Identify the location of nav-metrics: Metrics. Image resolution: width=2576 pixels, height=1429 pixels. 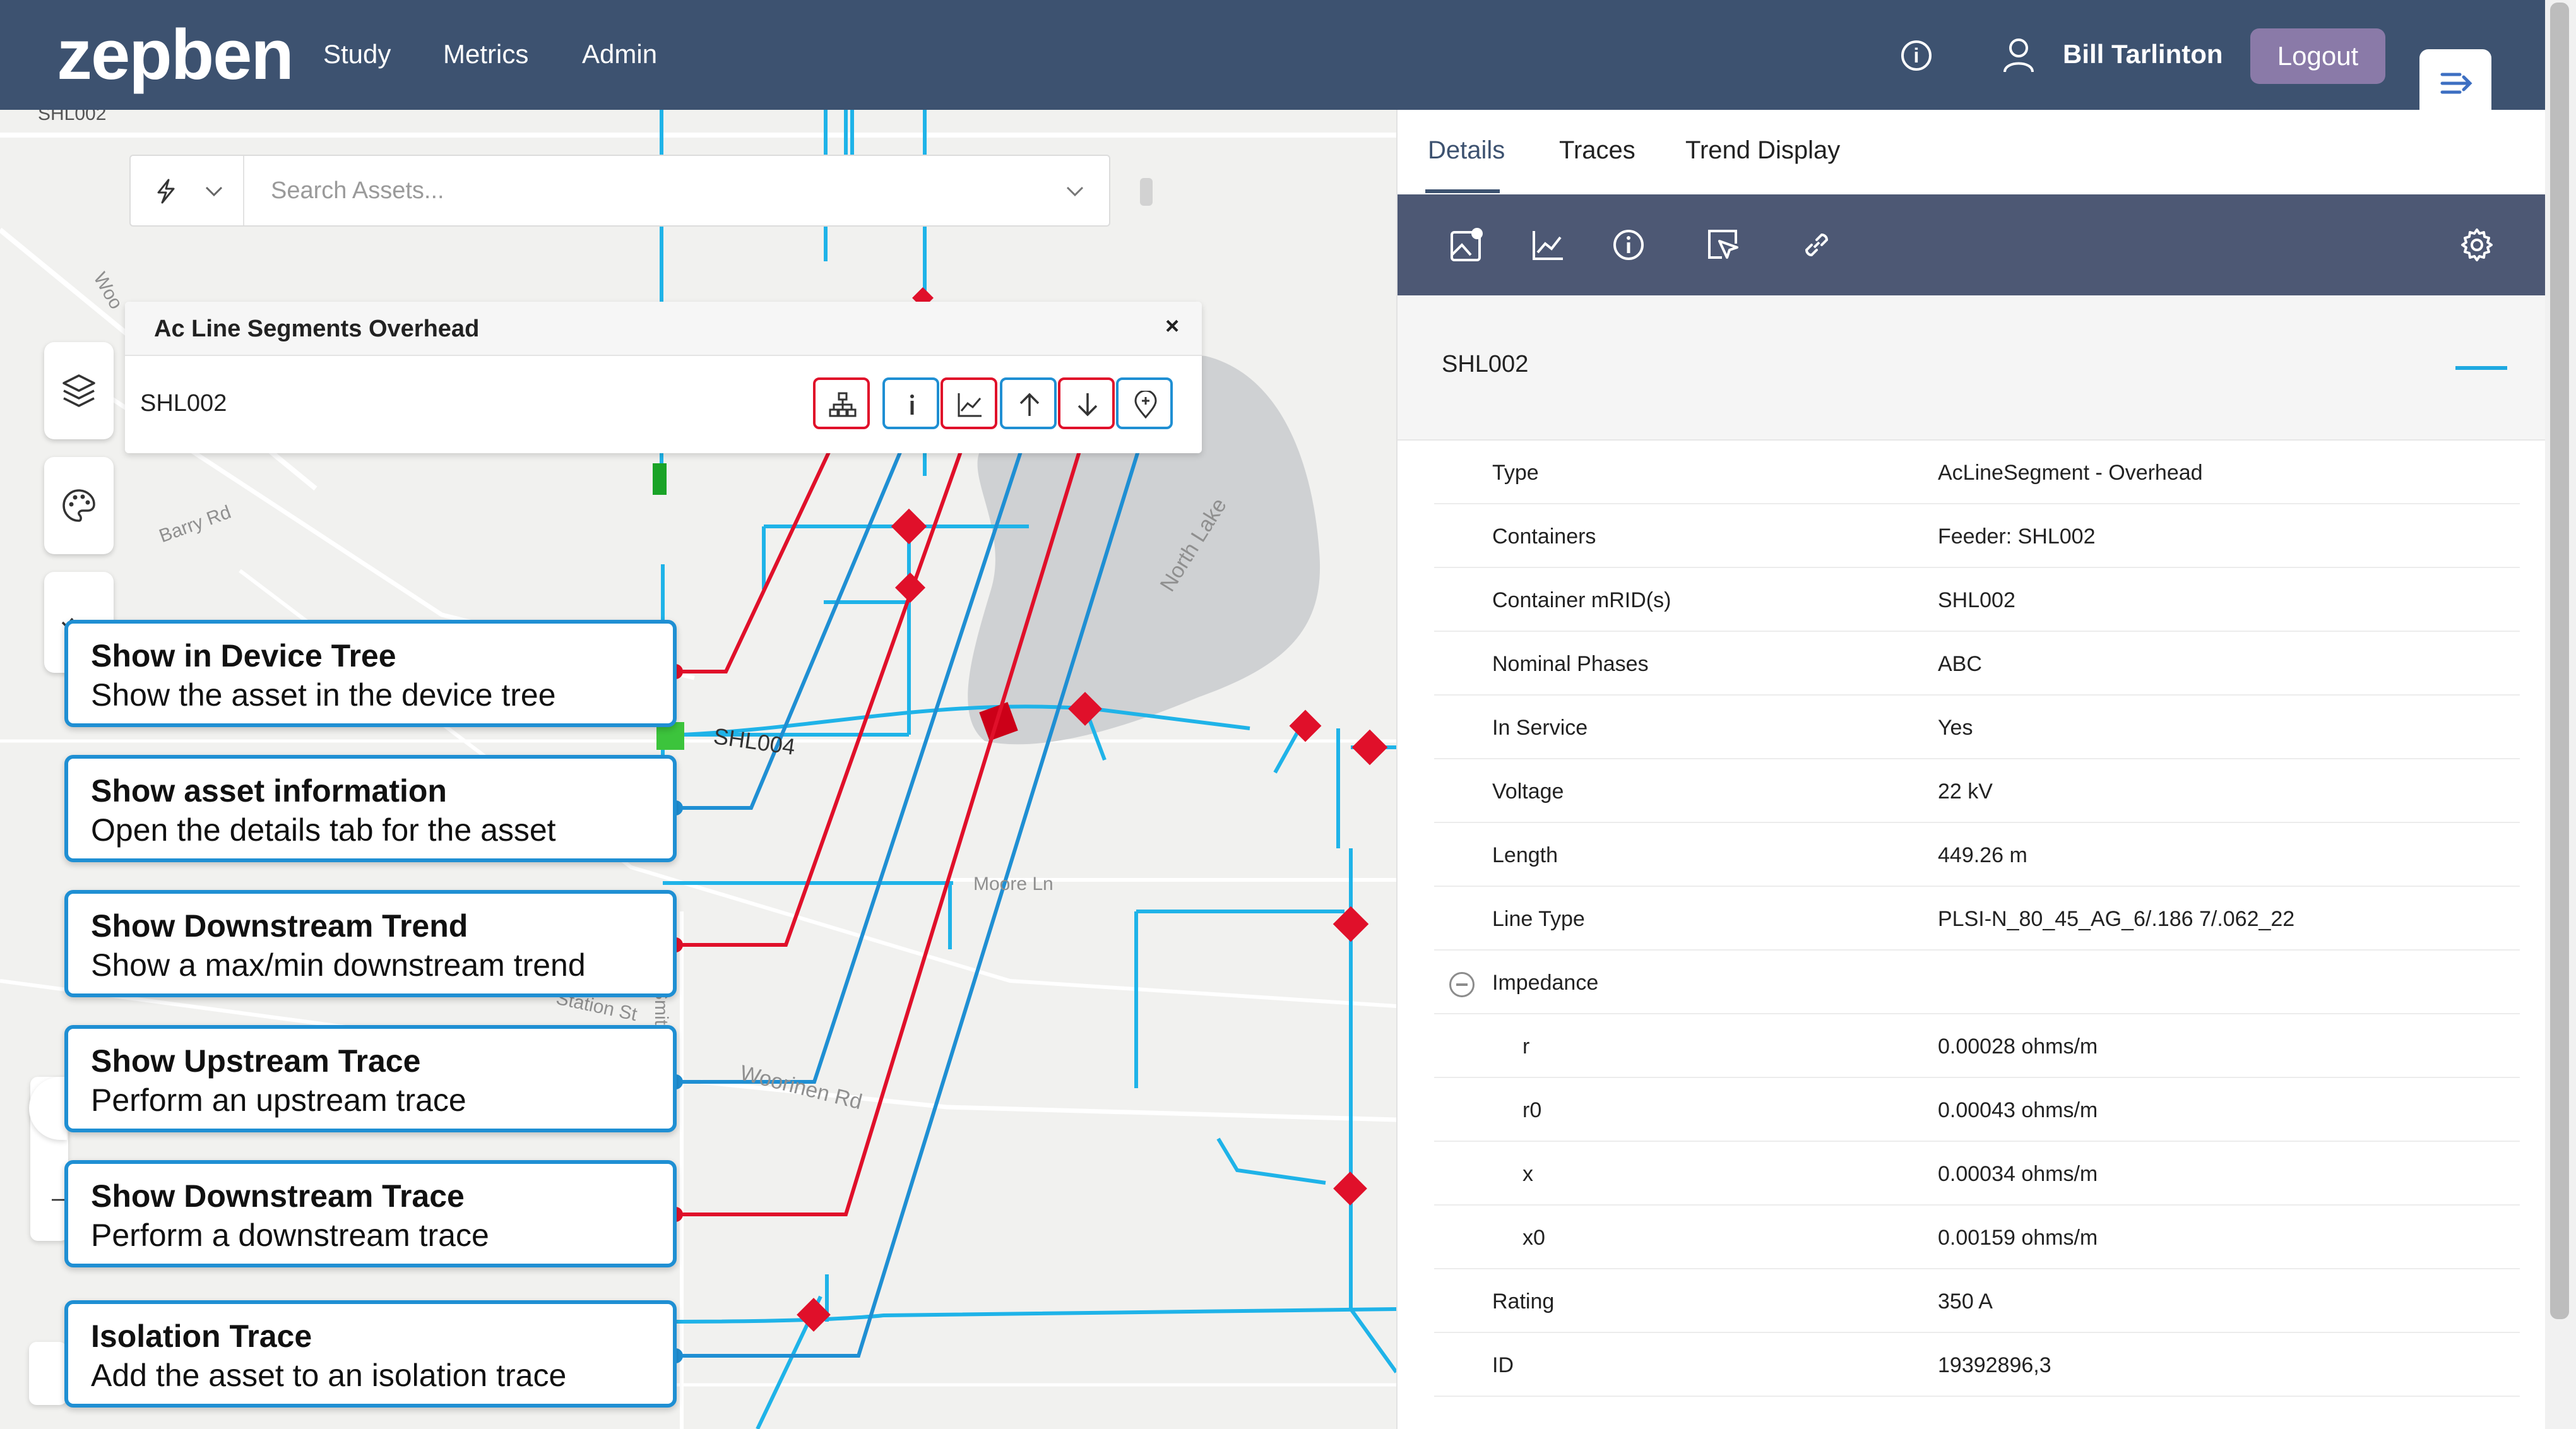
(486, 54).